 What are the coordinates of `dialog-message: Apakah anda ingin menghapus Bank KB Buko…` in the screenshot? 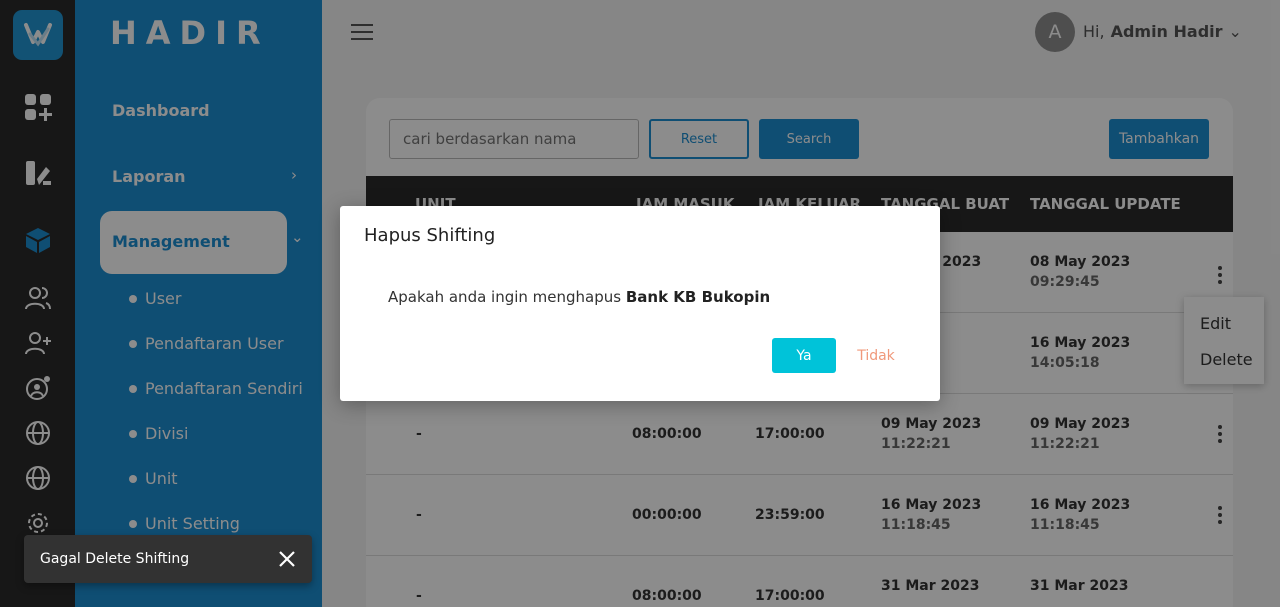 It's located at (579, 297).